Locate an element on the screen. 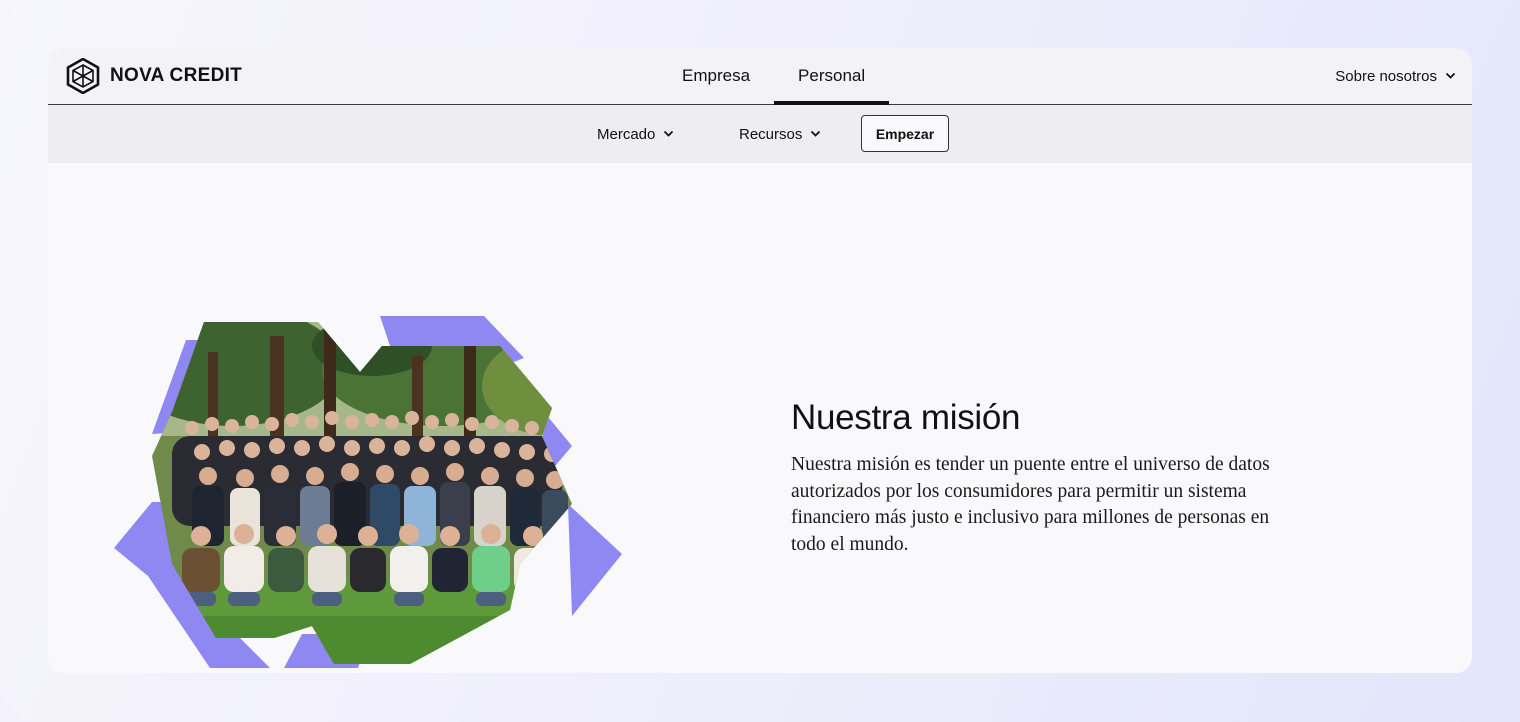 This screenshot has width=1520, height=722. mercado-menu-label: Mercado is located at coordinates (626, 134).